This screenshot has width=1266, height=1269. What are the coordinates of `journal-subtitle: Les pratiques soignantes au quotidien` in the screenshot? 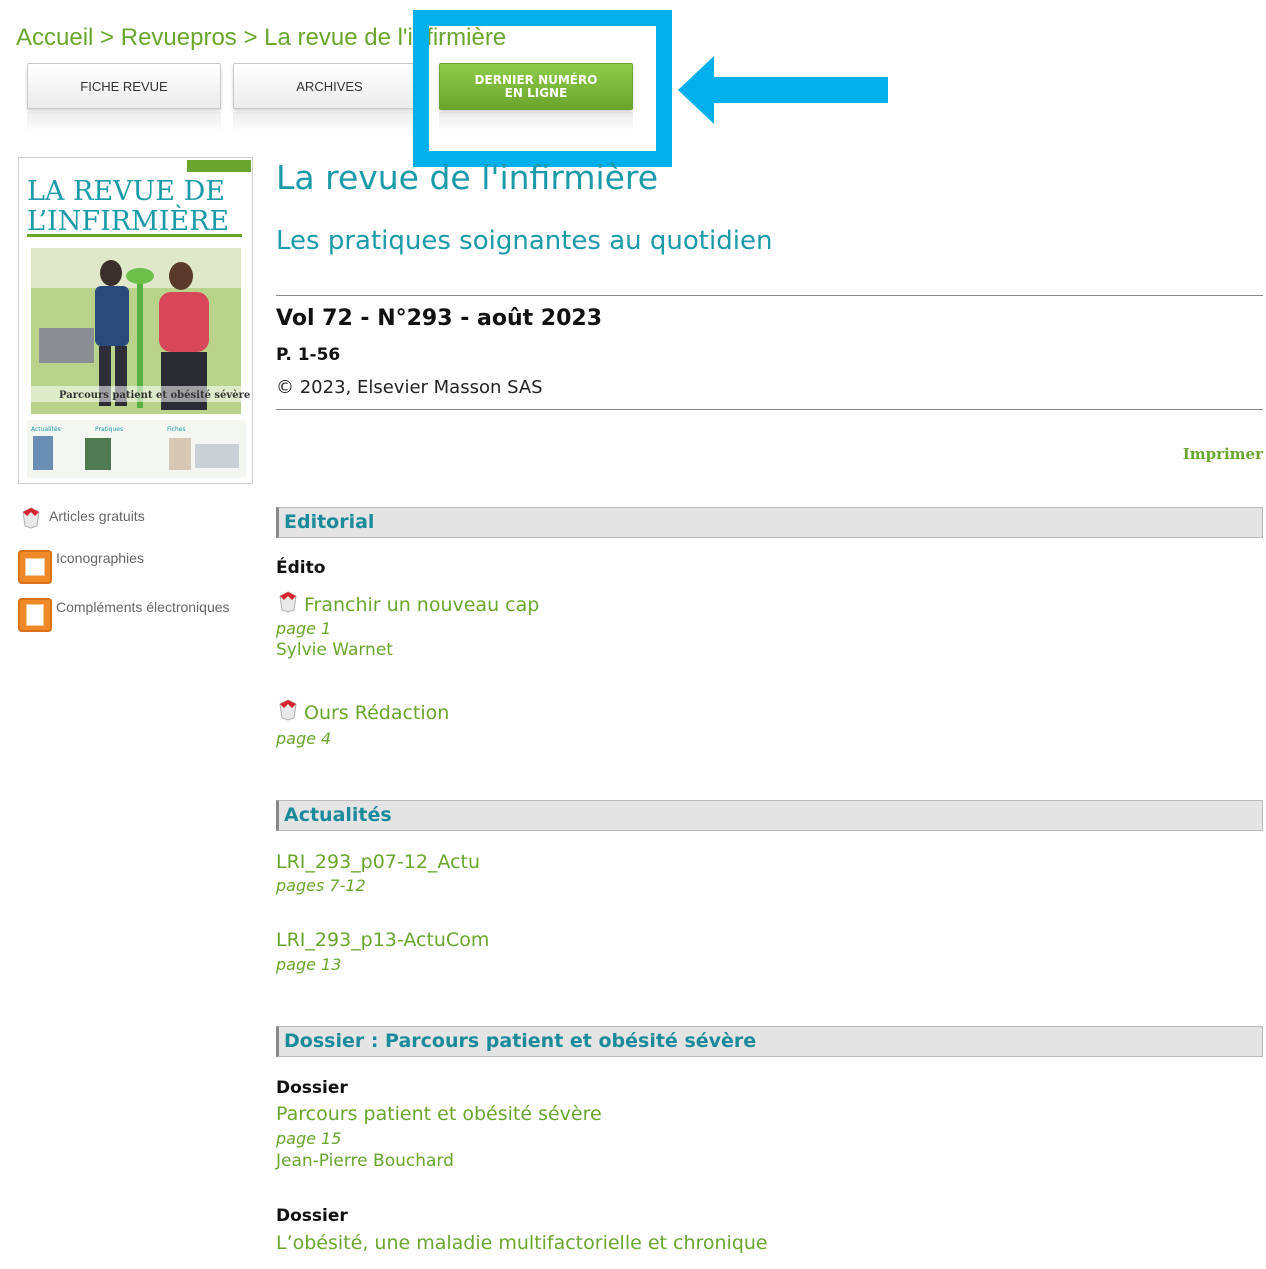 It's located at (524, 241).